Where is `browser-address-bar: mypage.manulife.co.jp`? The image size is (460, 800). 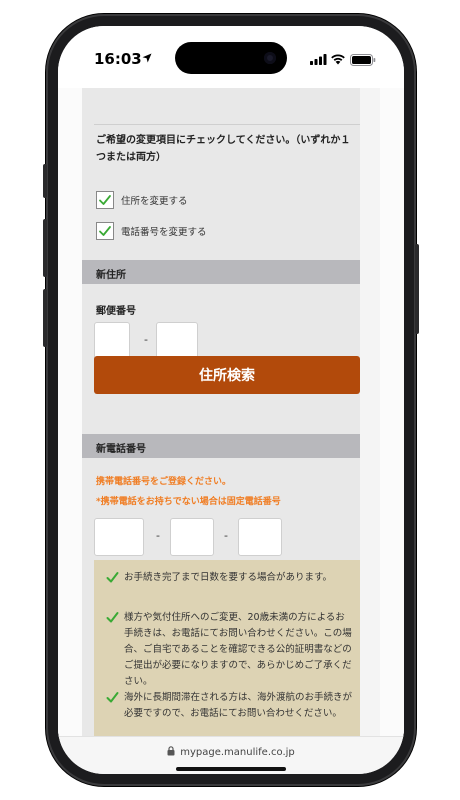
browser-address-bar: mypage.manulife.co.jp is located at coordinates (231, 755).